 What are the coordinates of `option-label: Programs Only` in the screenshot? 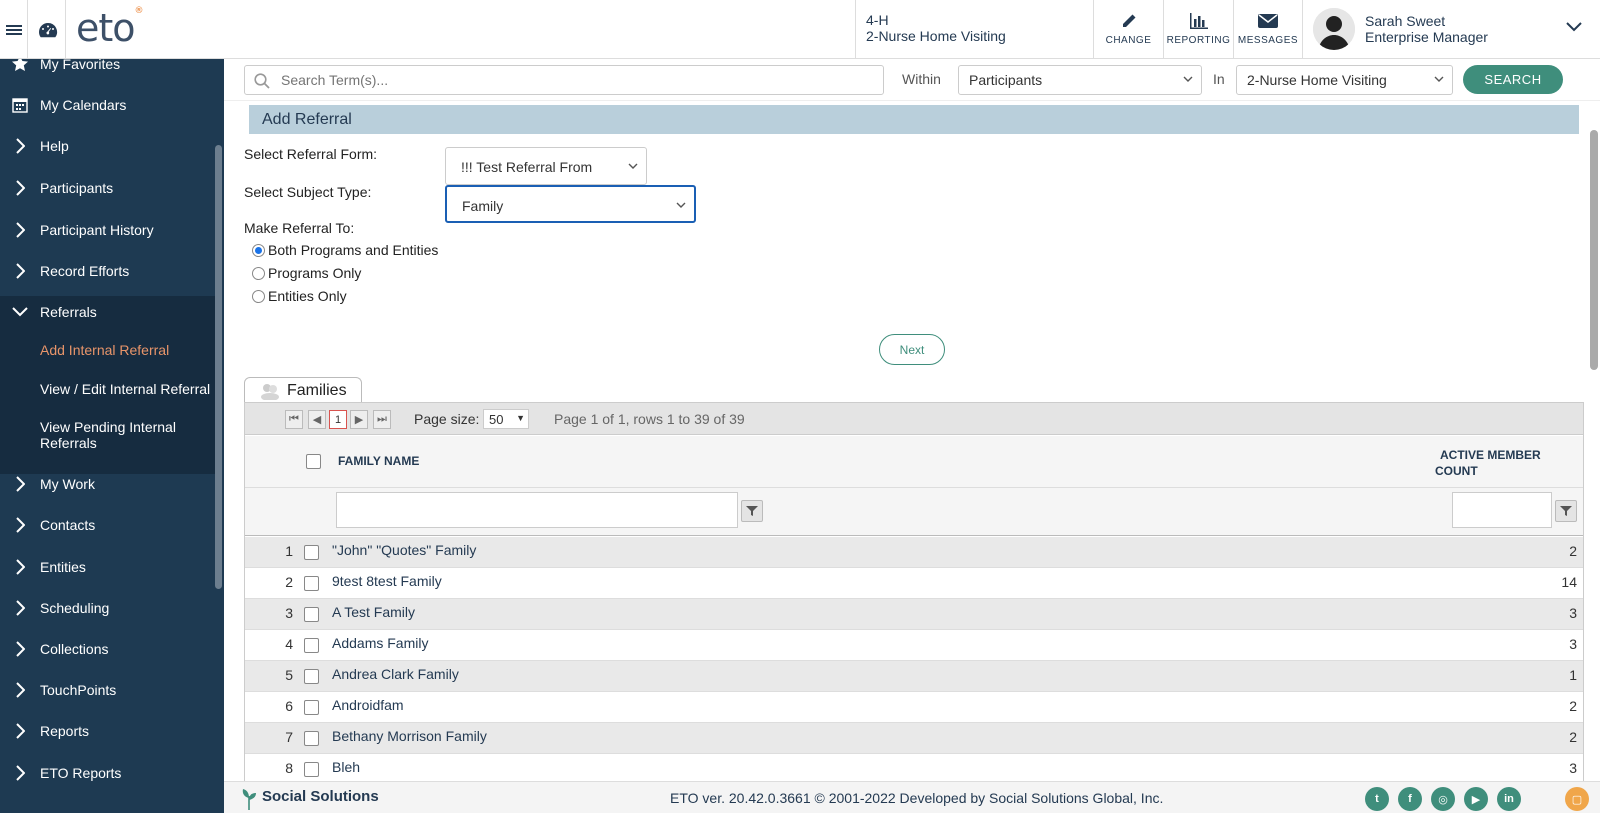 It's located at (315, 273).